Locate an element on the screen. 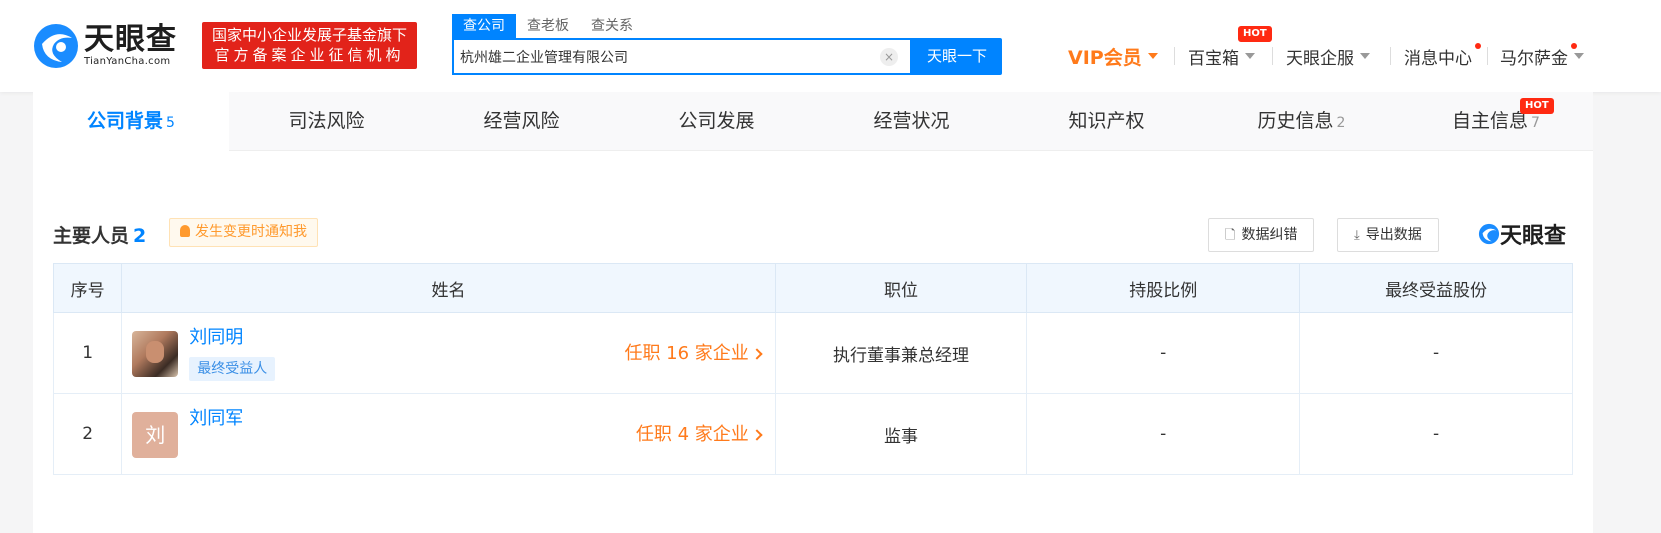 The width and height of the screenshot is (1661, 533). export-data-button: ⤓ 导出数据 is located at coordinates (1388, 235).